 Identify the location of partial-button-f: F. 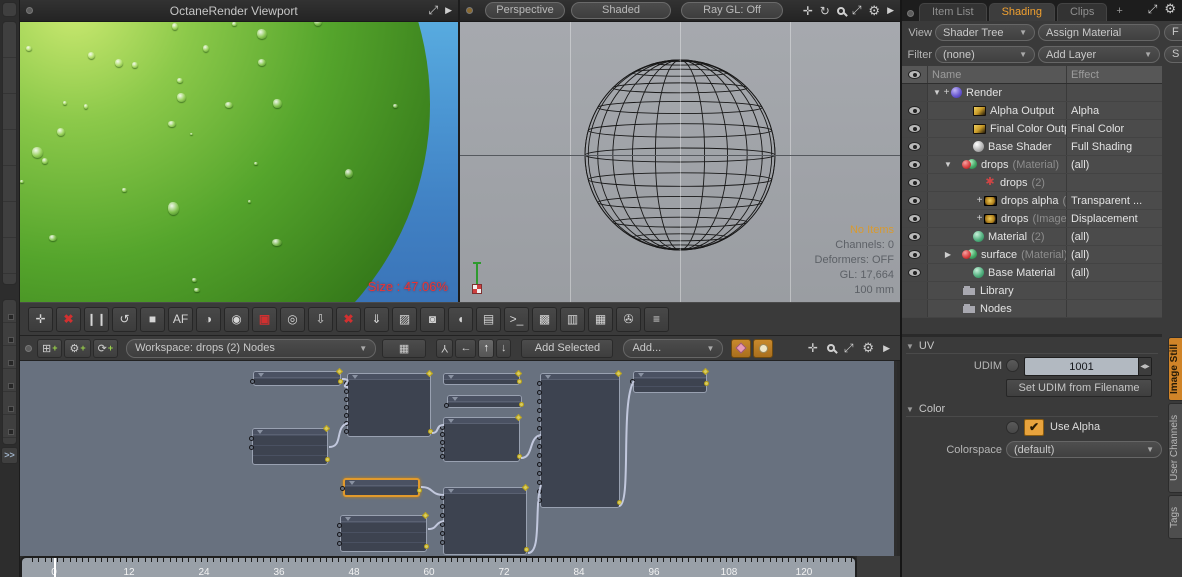
(1173, 32).